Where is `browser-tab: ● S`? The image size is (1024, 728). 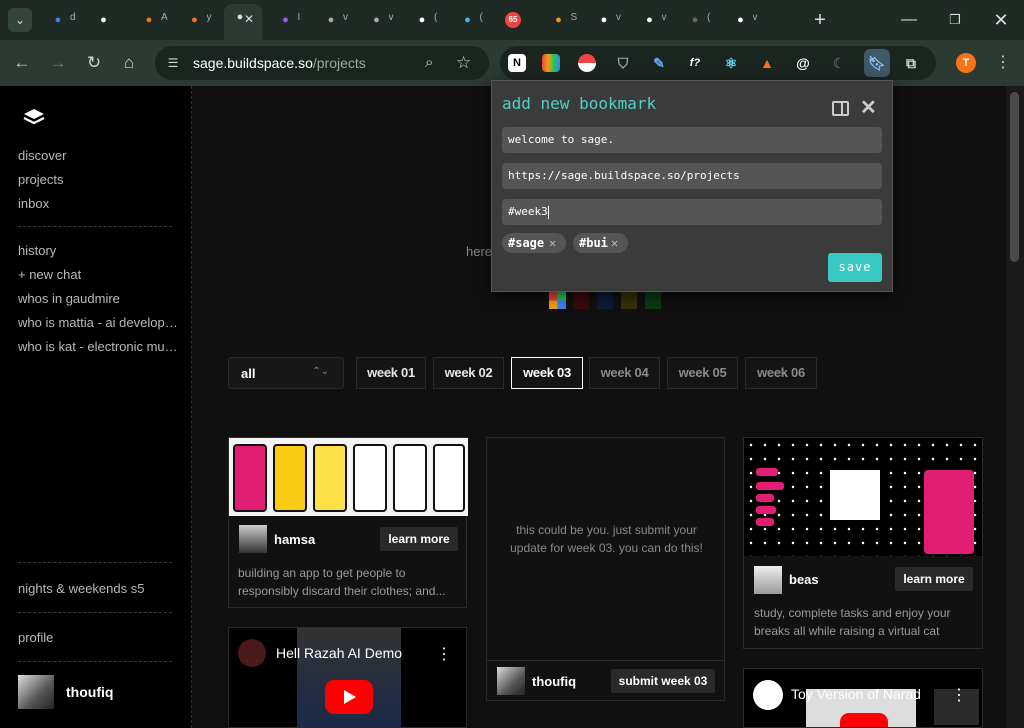 browser-tab: ● S is located at coordinates (562, 20).